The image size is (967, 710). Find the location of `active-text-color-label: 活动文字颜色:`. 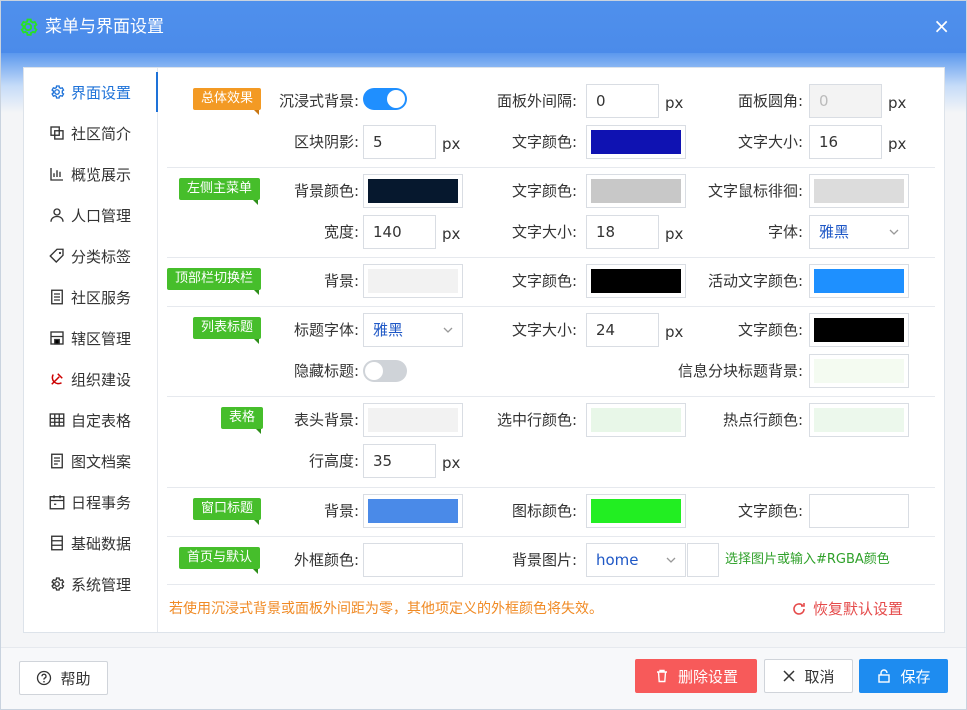

active-text-color-label: 活动文字颜色: is located at coordinates (755, 281).